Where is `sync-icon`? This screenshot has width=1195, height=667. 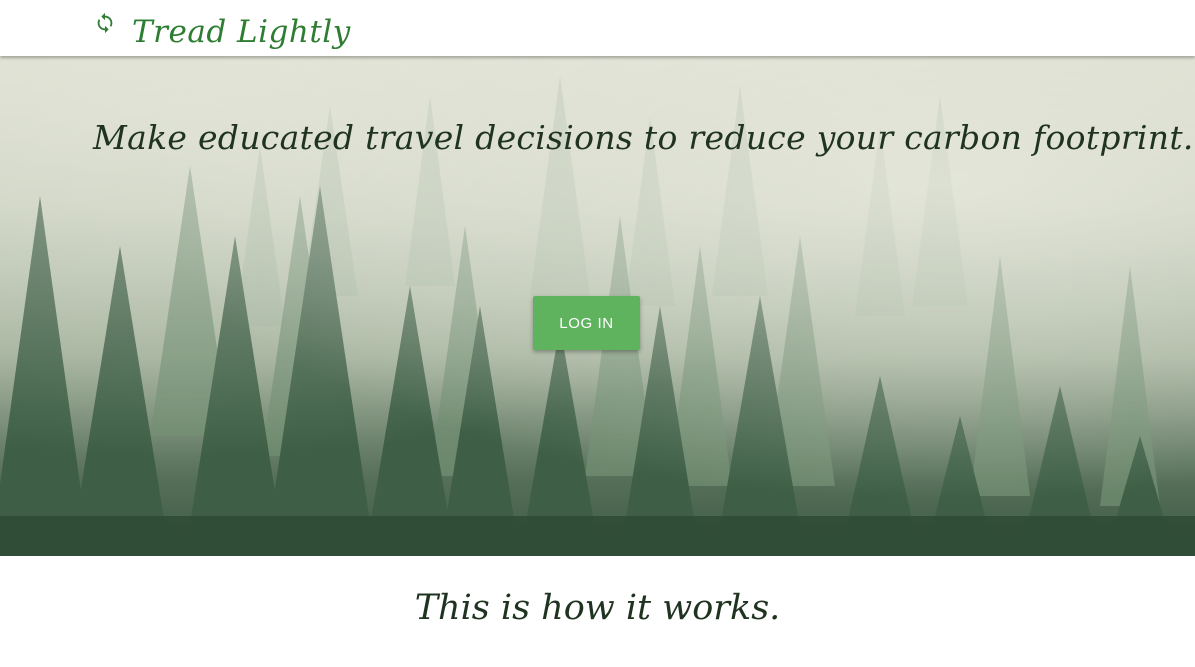 sync-icon is located at coordinates (105, 23).